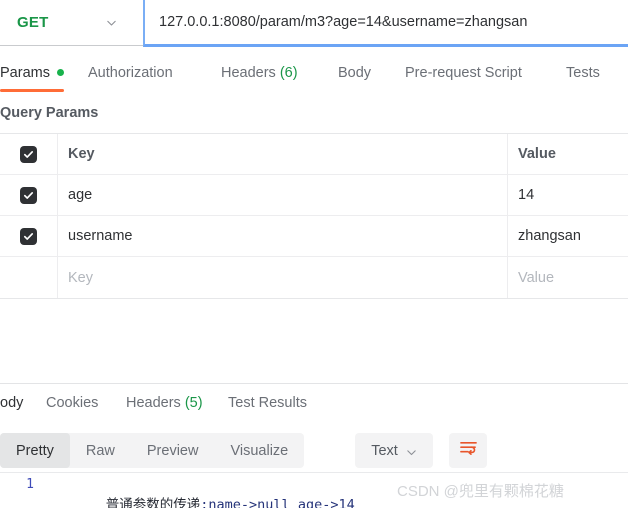 The image size is (628, 508). Describe the element at coordinates (283, 154) in the screenshot. I see `column-header-key: Key` at that location.